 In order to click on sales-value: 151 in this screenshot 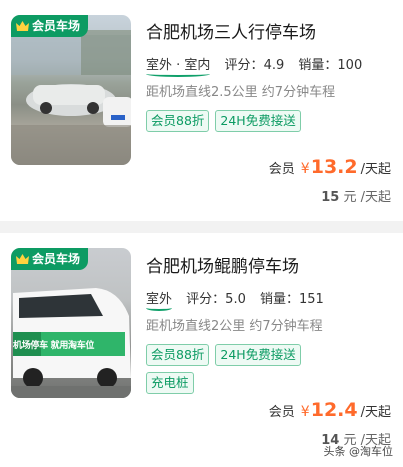, I will do `click(311, 299)`.